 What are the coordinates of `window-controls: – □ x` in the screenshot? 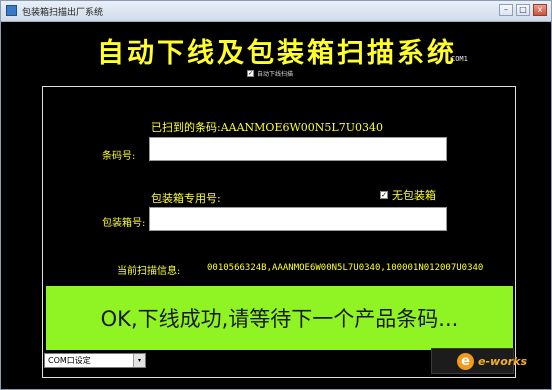 It's located at (523, 10).